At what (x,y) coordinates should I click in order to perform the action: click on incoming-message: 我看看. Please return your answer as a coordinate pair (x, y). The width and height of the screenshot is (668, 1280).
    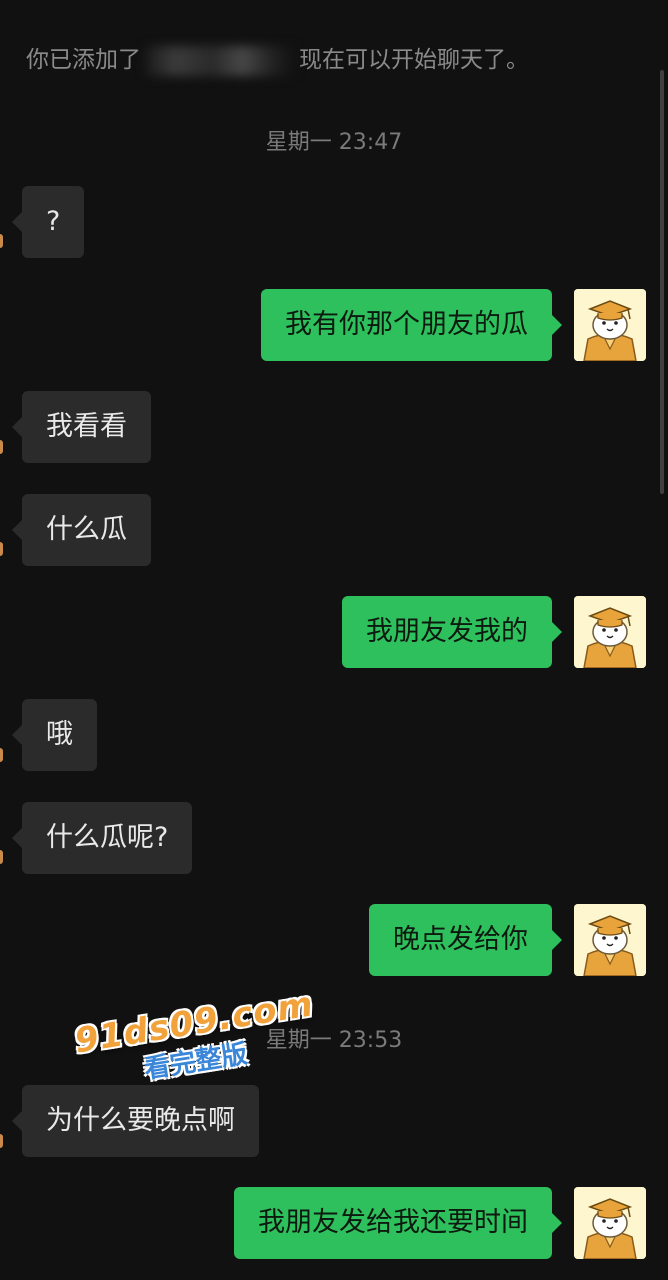
    Looking at the image, I should click on (81, 427).